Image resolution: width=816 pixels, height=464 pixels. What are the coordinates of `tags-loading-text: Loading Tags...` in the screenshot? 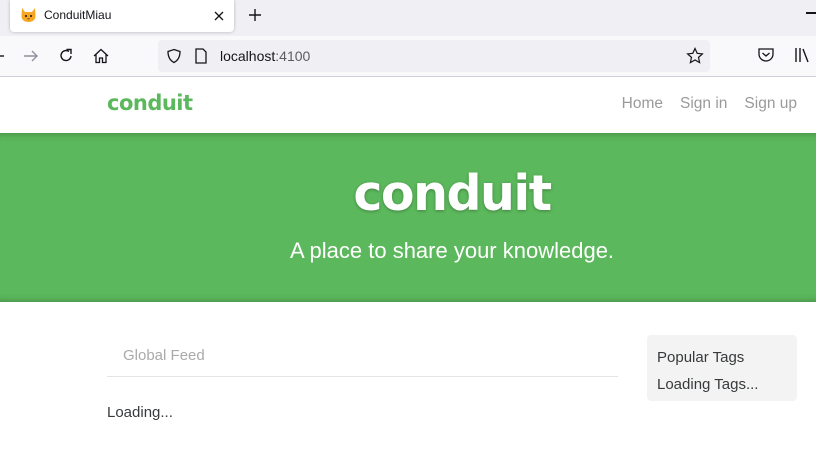 It's located at (708, 384).